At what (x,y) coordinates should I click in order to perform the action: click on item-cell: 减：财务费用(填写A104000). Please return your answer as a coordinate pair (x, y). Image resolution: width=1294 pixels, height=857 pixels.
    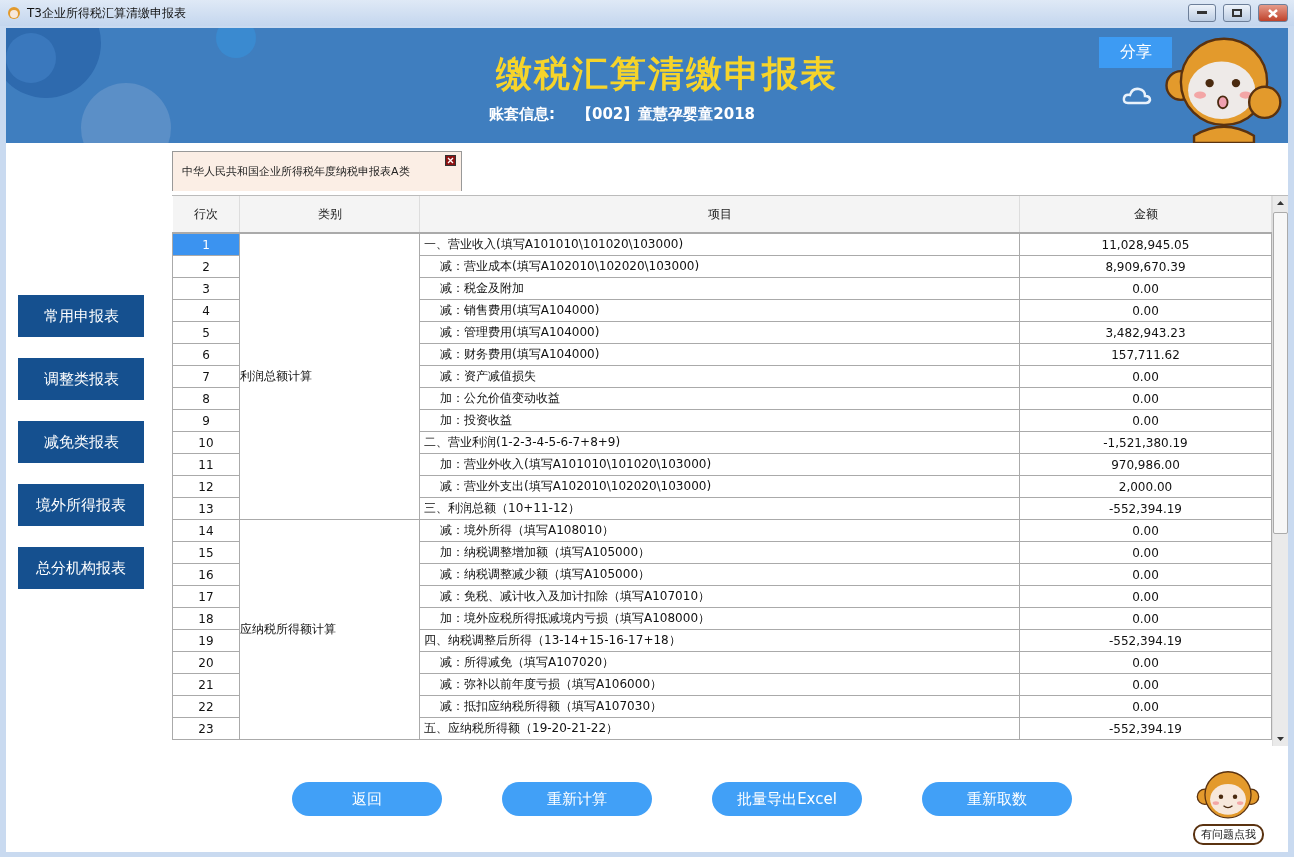
    Looking at the image, I should click on (719, 354).